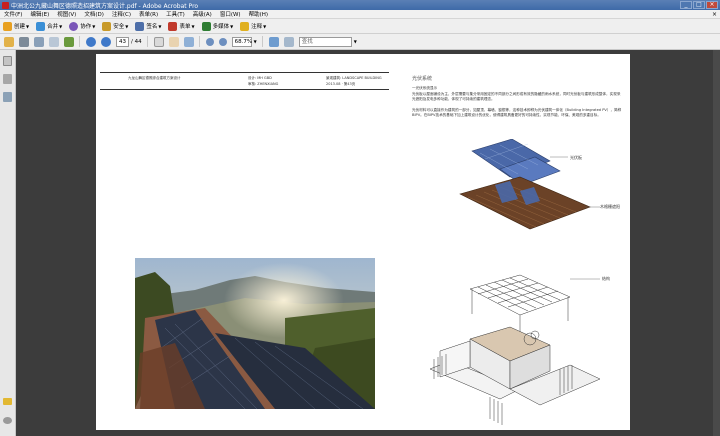  What do you see at coordinates (115, 26) in the screenshot?
I see `secure-button: 安全 ▼` at bounding box center [115, 26].